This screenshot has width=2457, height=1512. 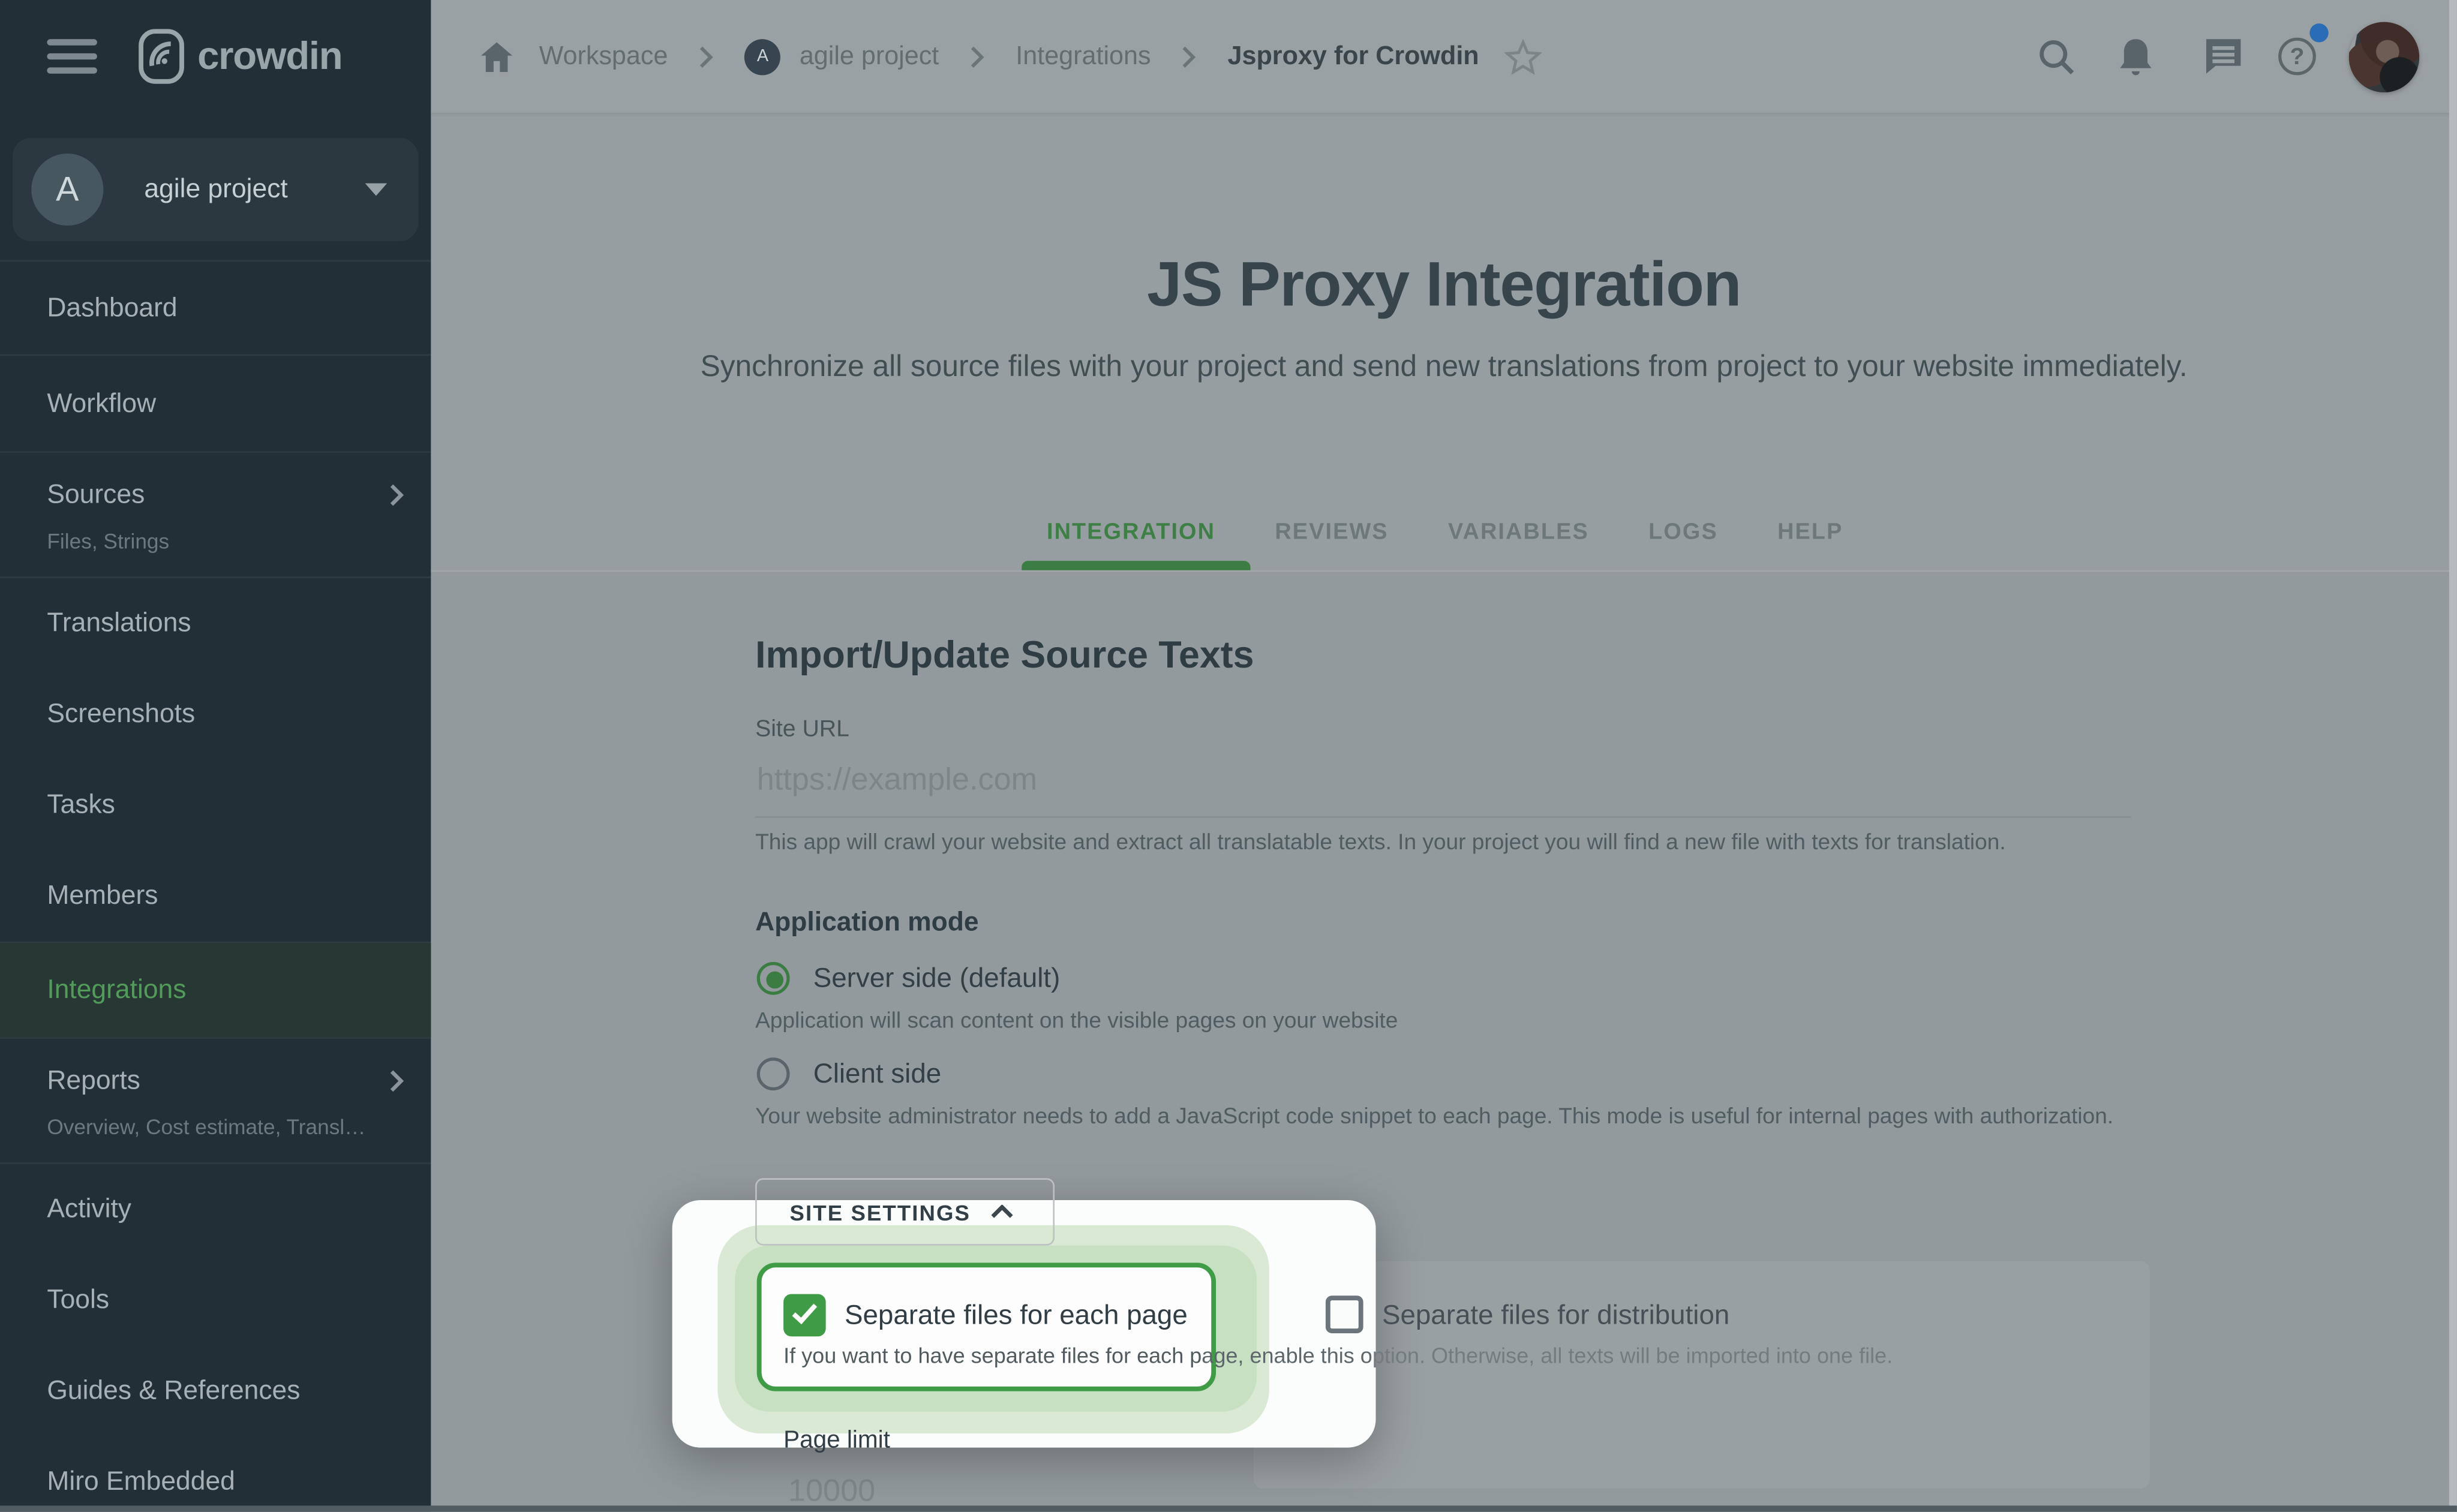 What do you see at coordinates (836, 1440) in the screenshot?
I see `page-limit-label: Page limit` at bounding box center [836, 1440].